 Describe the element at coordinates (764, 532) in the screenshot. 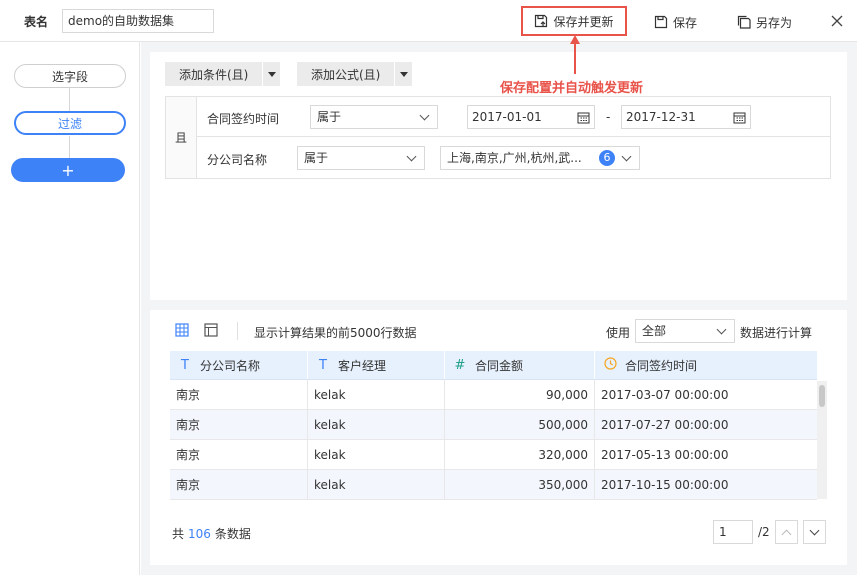

I see `page-total: /2` at that location.